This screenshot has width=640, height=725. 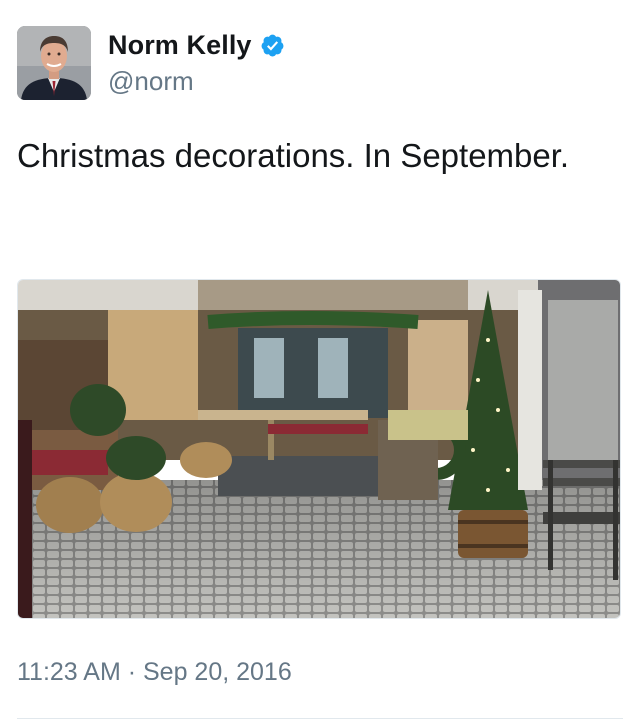 I want to click on profile-photo, so click(x=54, y=63).